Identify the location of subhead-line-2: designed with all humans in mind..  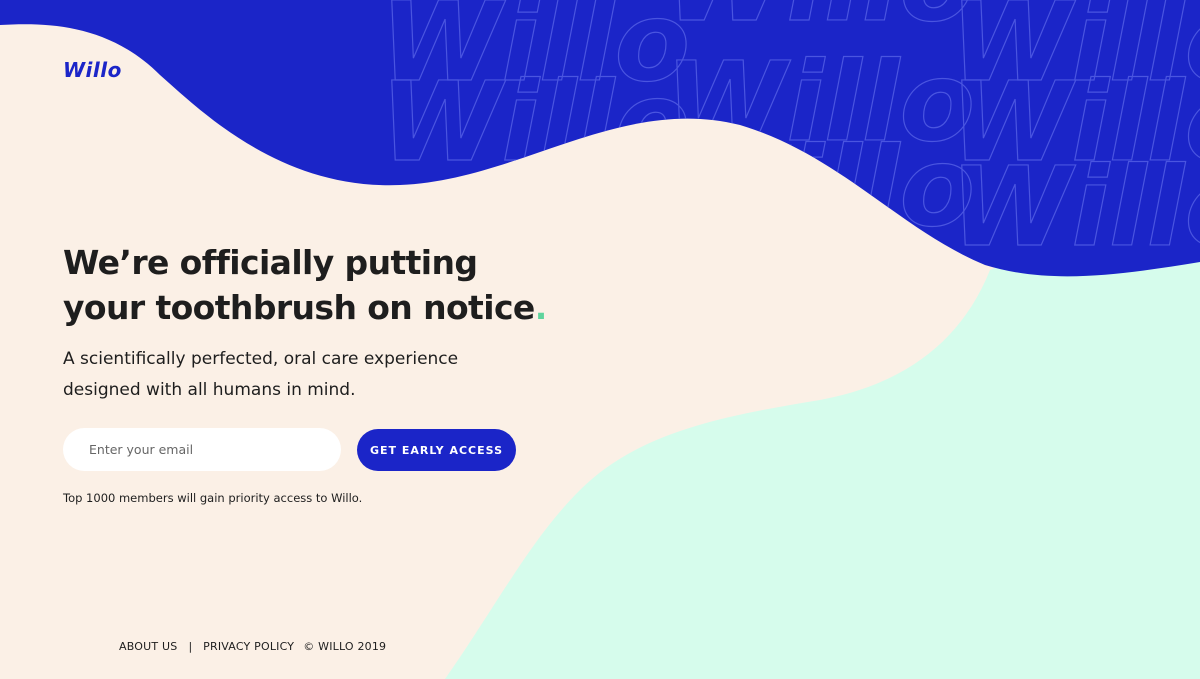
(209, 390).